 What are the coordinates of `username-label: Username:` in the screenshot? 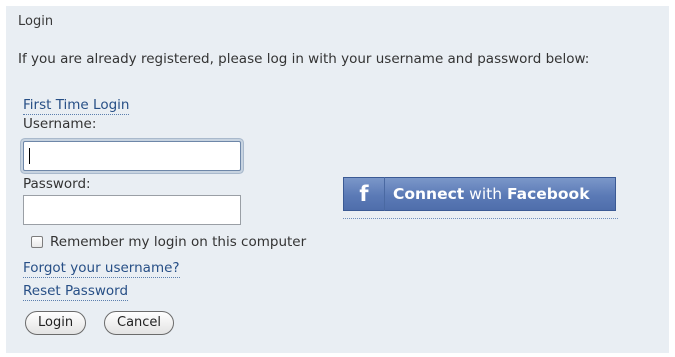 It's located at (60, 124).